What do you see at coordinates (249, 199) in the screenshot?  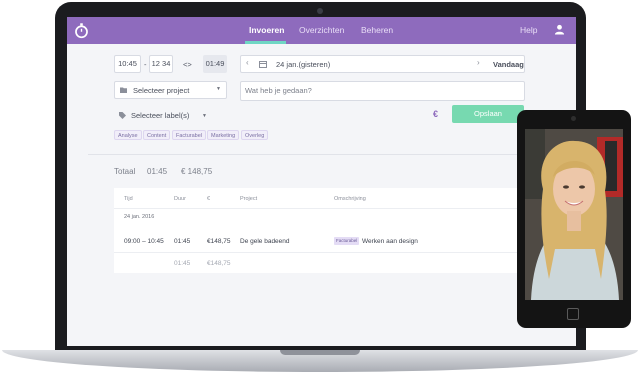 I see `col-header-project: Project` at bounding box center [249, 199].